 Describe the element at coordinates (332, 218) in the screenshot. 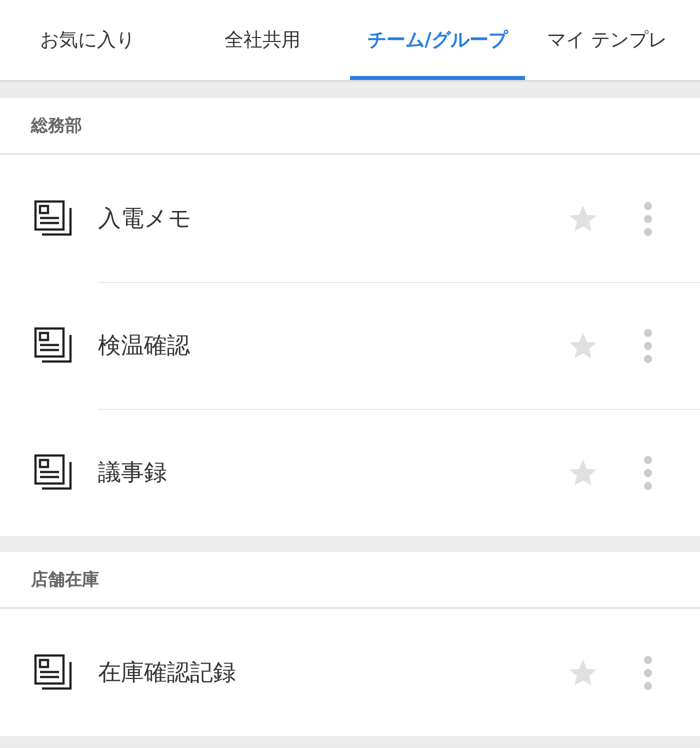

I see `template-name: 入電メモ` at that location.